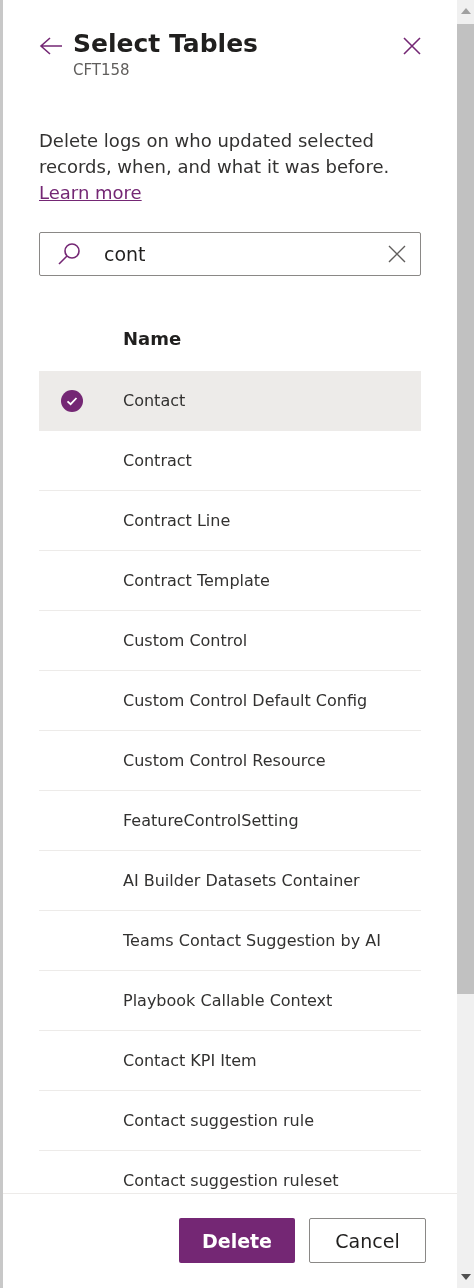  Describe the element at coordinates (90, 192) in the screenshot. I see `learn-more-link: Learn more` at that location.